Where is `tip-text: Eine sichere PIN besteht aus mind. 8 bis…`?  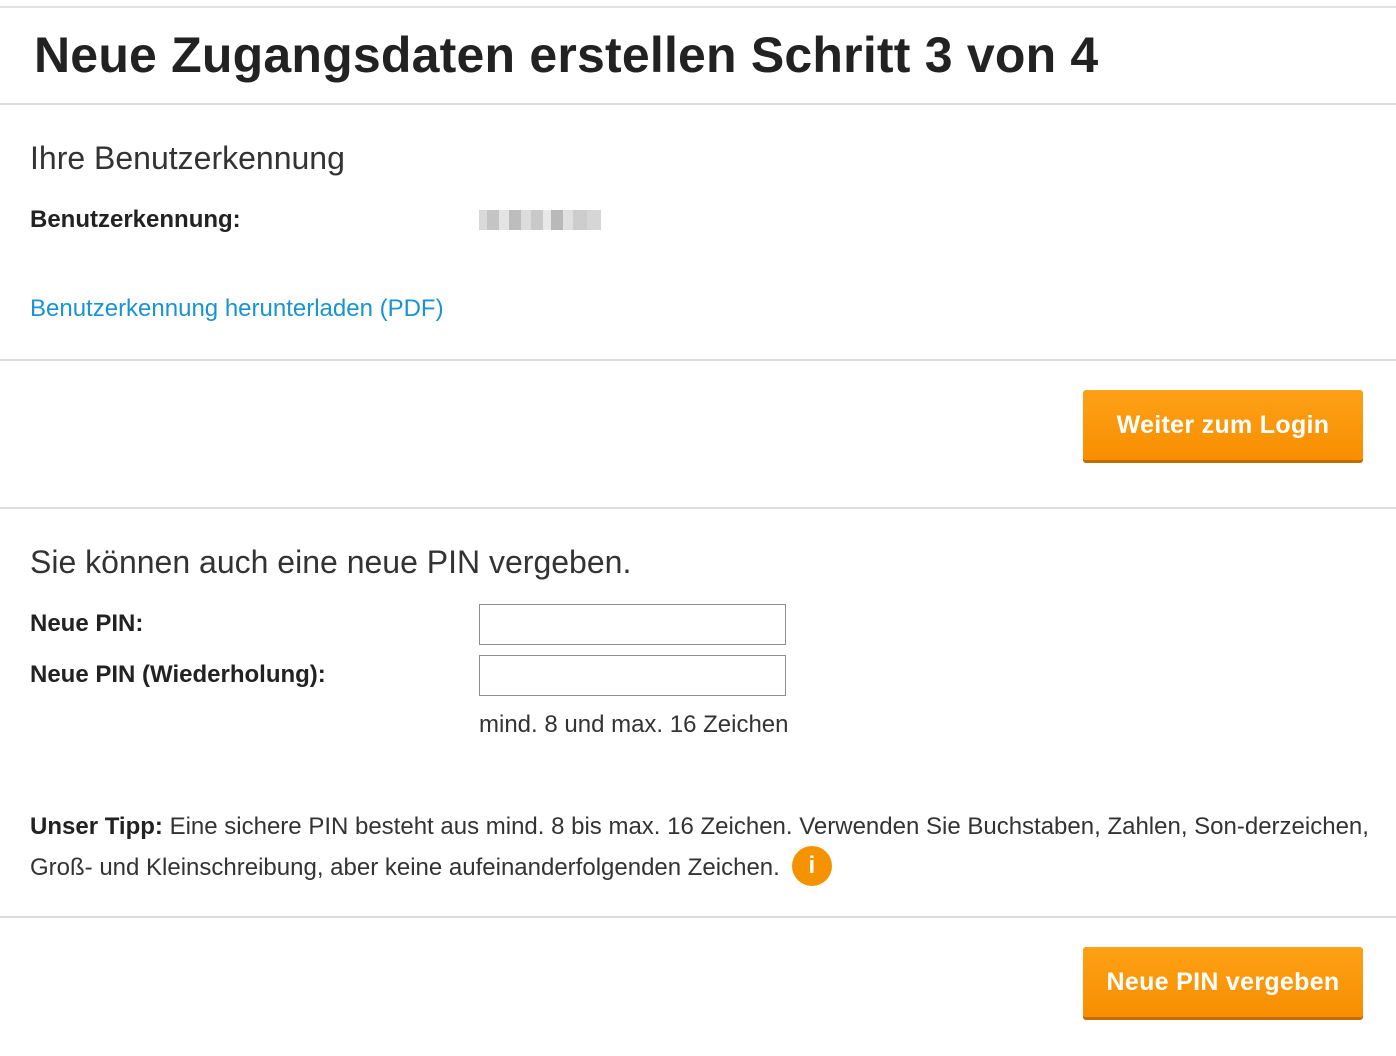 tip-text: Eine sichere PIN besteht aus mind. 8 bis… is located at coordinates (699, 847).